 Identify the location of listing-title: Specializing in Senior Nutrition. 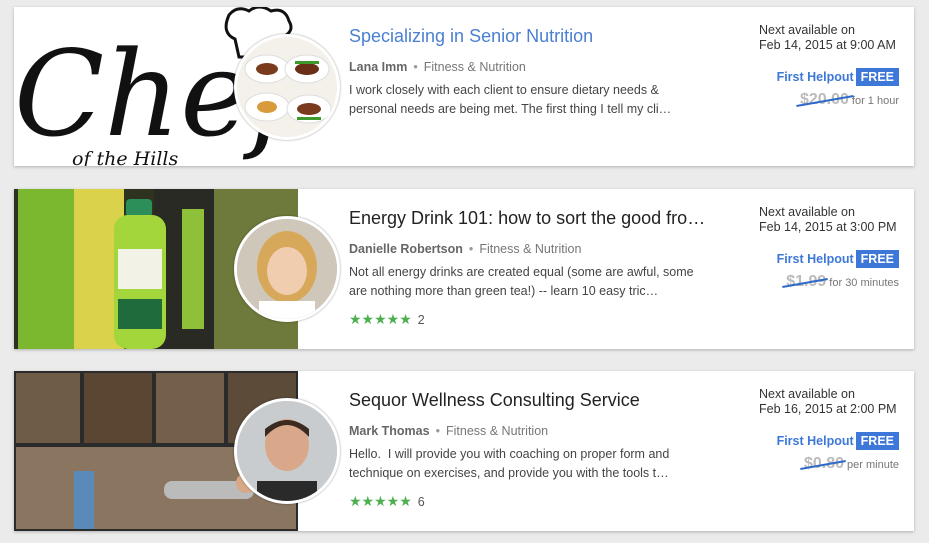
(529, 36).